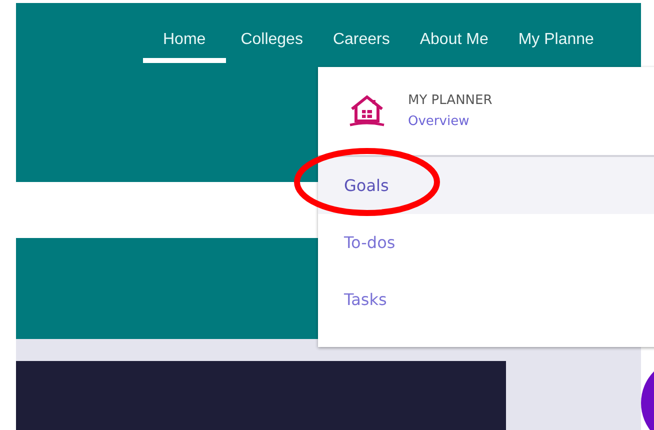  What do you see at coordinates (184, 45) in the screenshot?
I see `nav-tab: Home` at bounding box center [184, 45].